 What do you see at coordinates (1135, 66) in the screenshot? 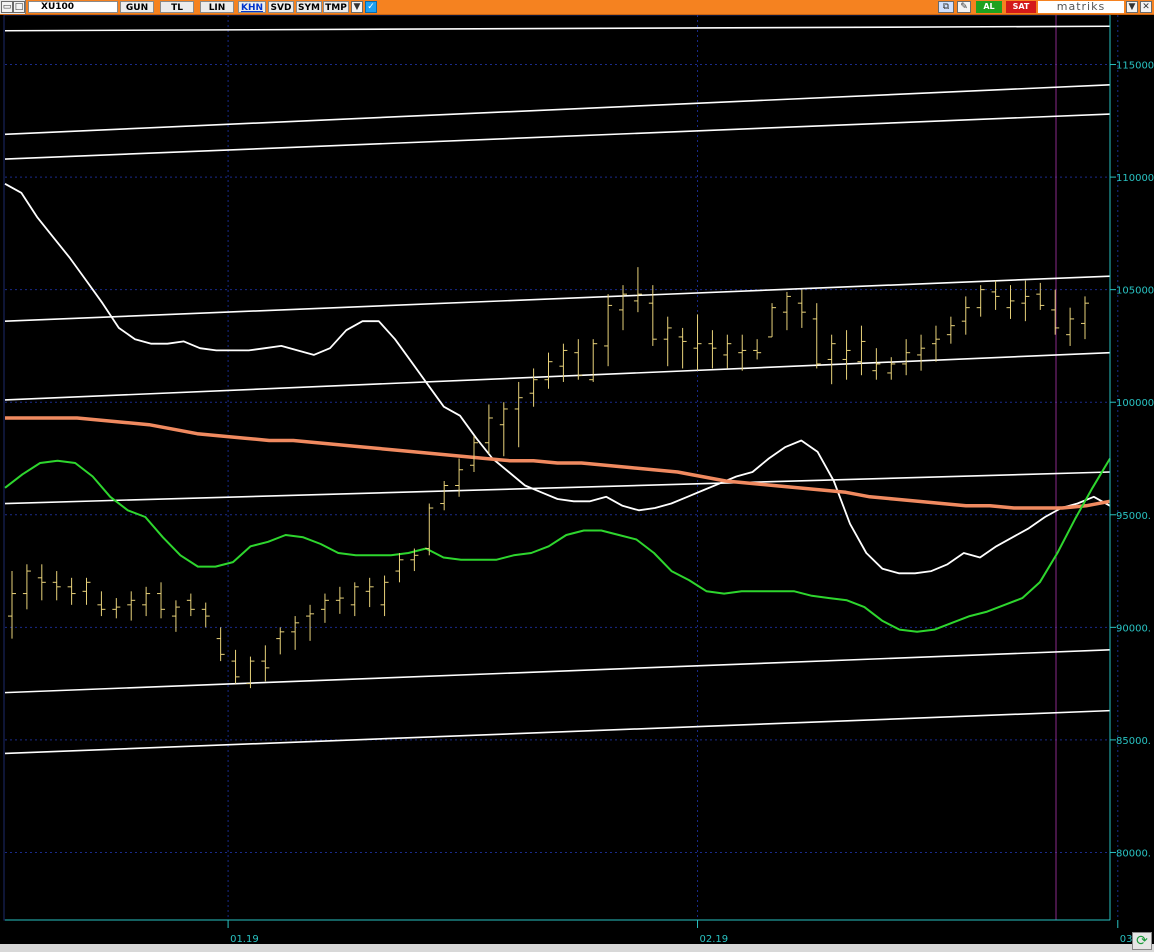
I see `y-tick-label: 115000.` at bounding box center [1135, 66].